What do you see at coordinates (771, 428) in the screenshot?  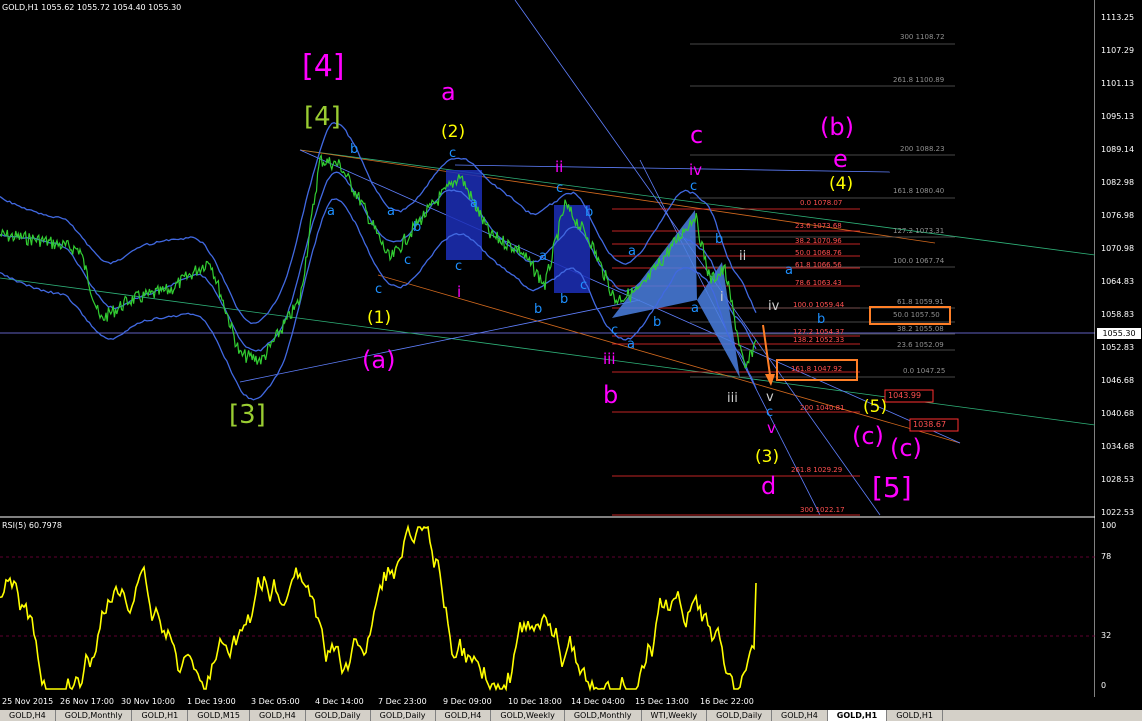 I see `wave-label-v-pink: v` at bounding box center [771, 428].